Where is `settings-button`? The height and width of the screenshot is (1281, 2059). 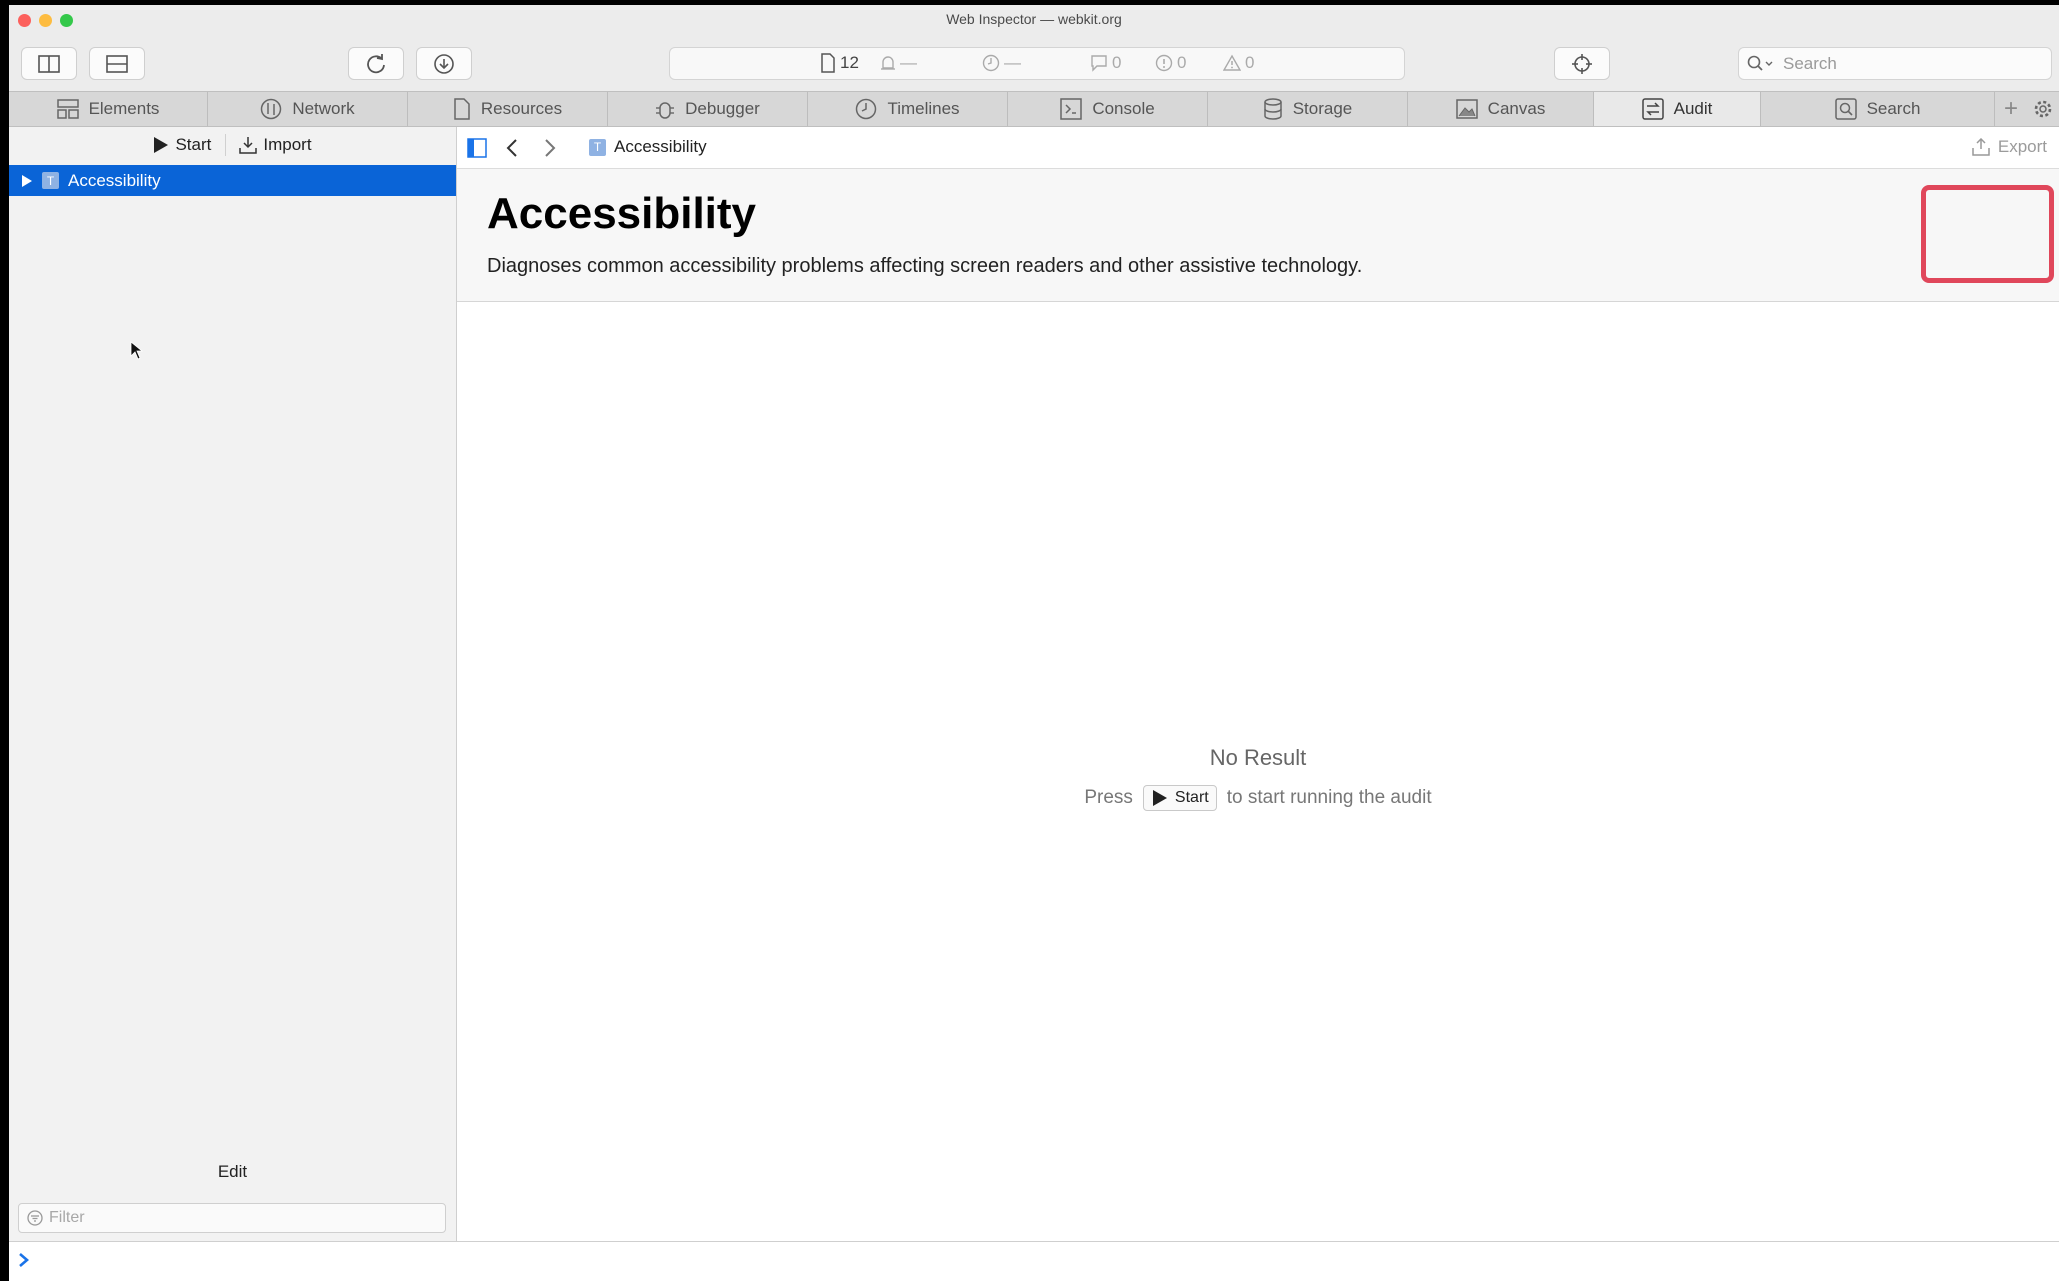 settings-button is located at coordinates (2043, 109).